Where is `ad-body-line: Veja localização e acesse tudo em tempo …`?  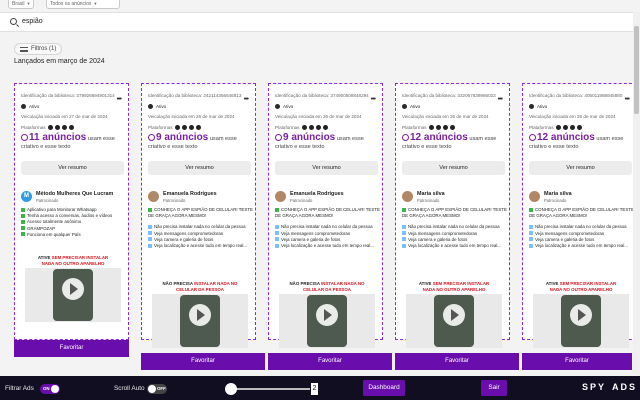
ad-body-line: Veja localização e acesse tudo em tempo … is located at coordinates (455, 246).